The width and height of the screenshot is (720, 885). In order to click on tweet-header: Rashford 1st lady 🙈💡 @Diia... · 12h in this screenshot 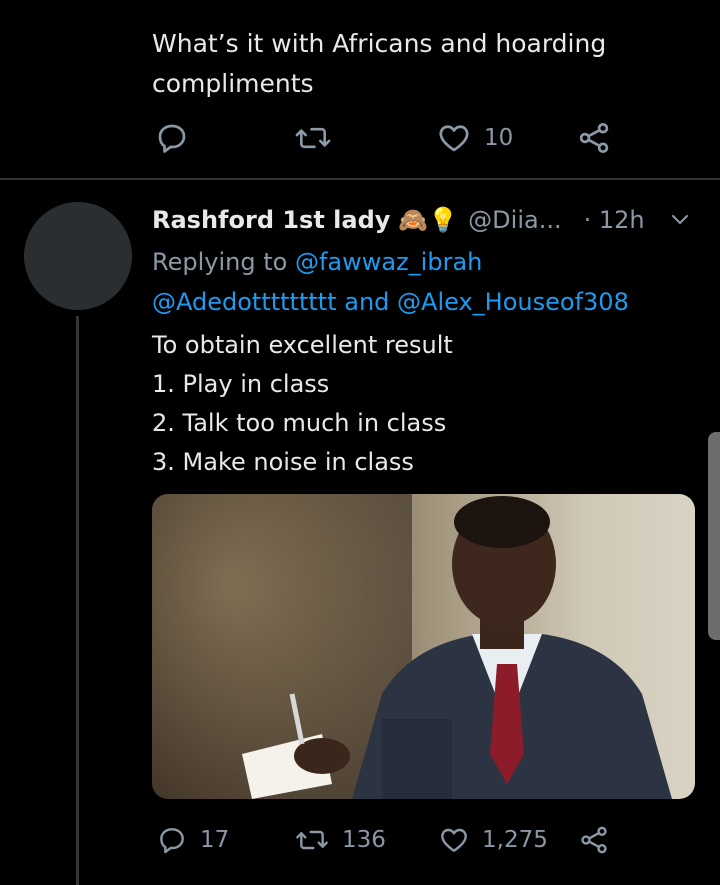, I will do `click(422, 220)`.